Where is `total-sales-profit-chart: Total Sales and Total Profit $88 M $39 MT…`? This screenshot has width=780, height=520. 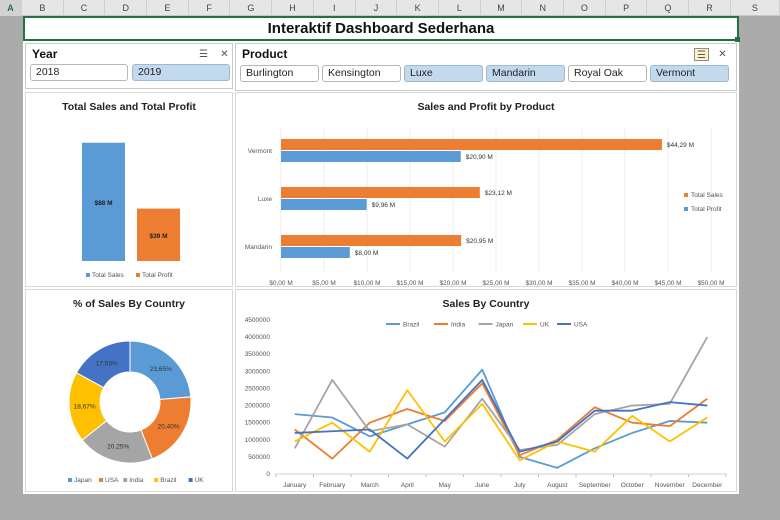
total-sales-profit-chart: Total Sales and Total Profit $88 M $39 MT… is located at coordinates (129, 189).